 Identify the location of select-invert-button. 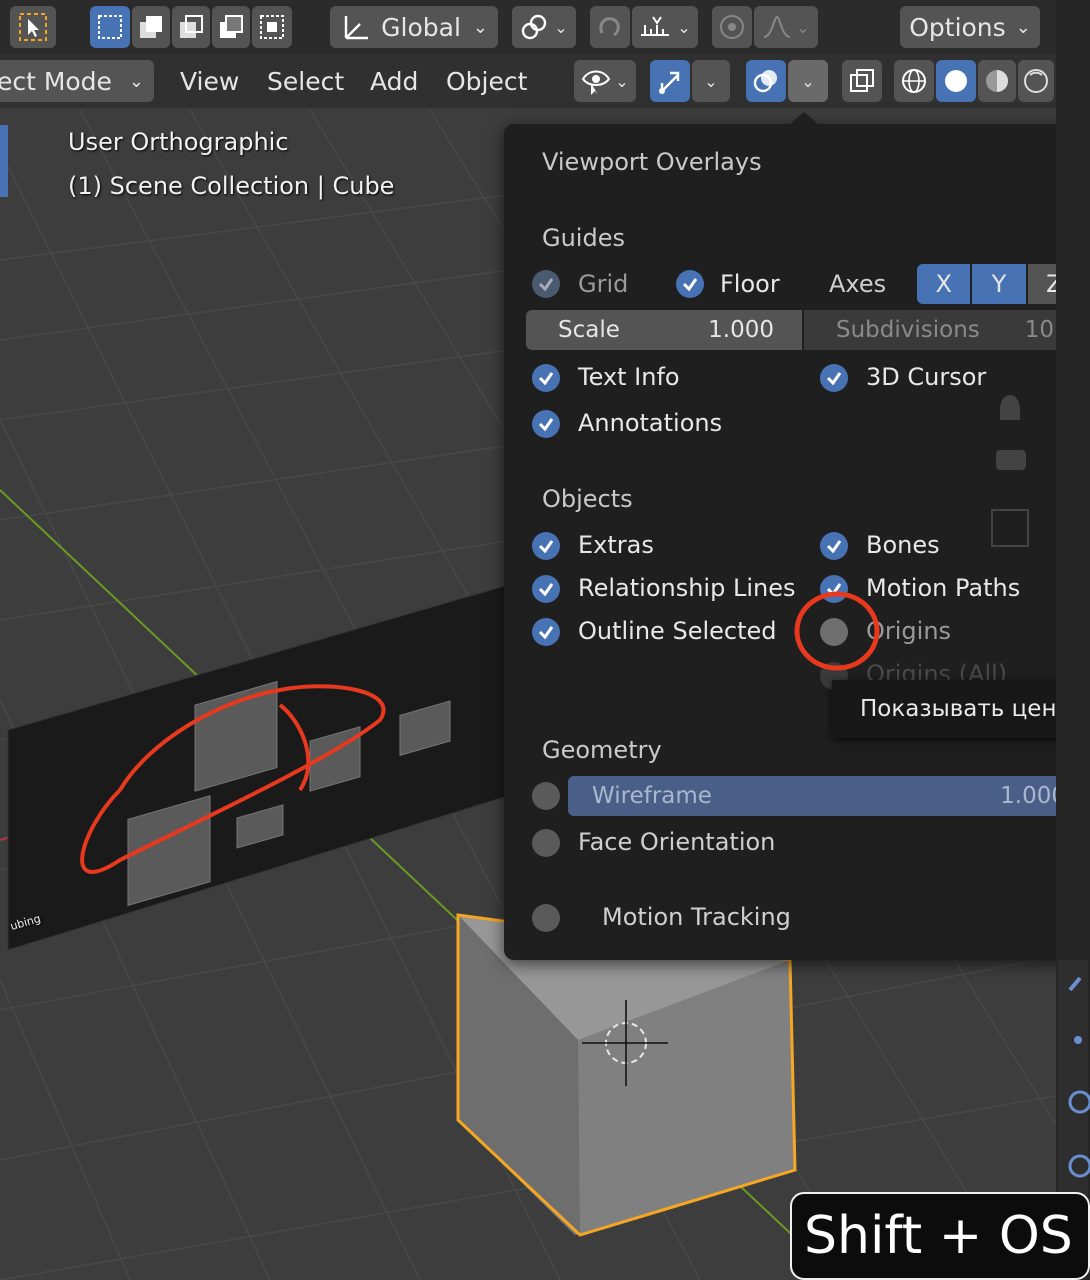
(231, 27).